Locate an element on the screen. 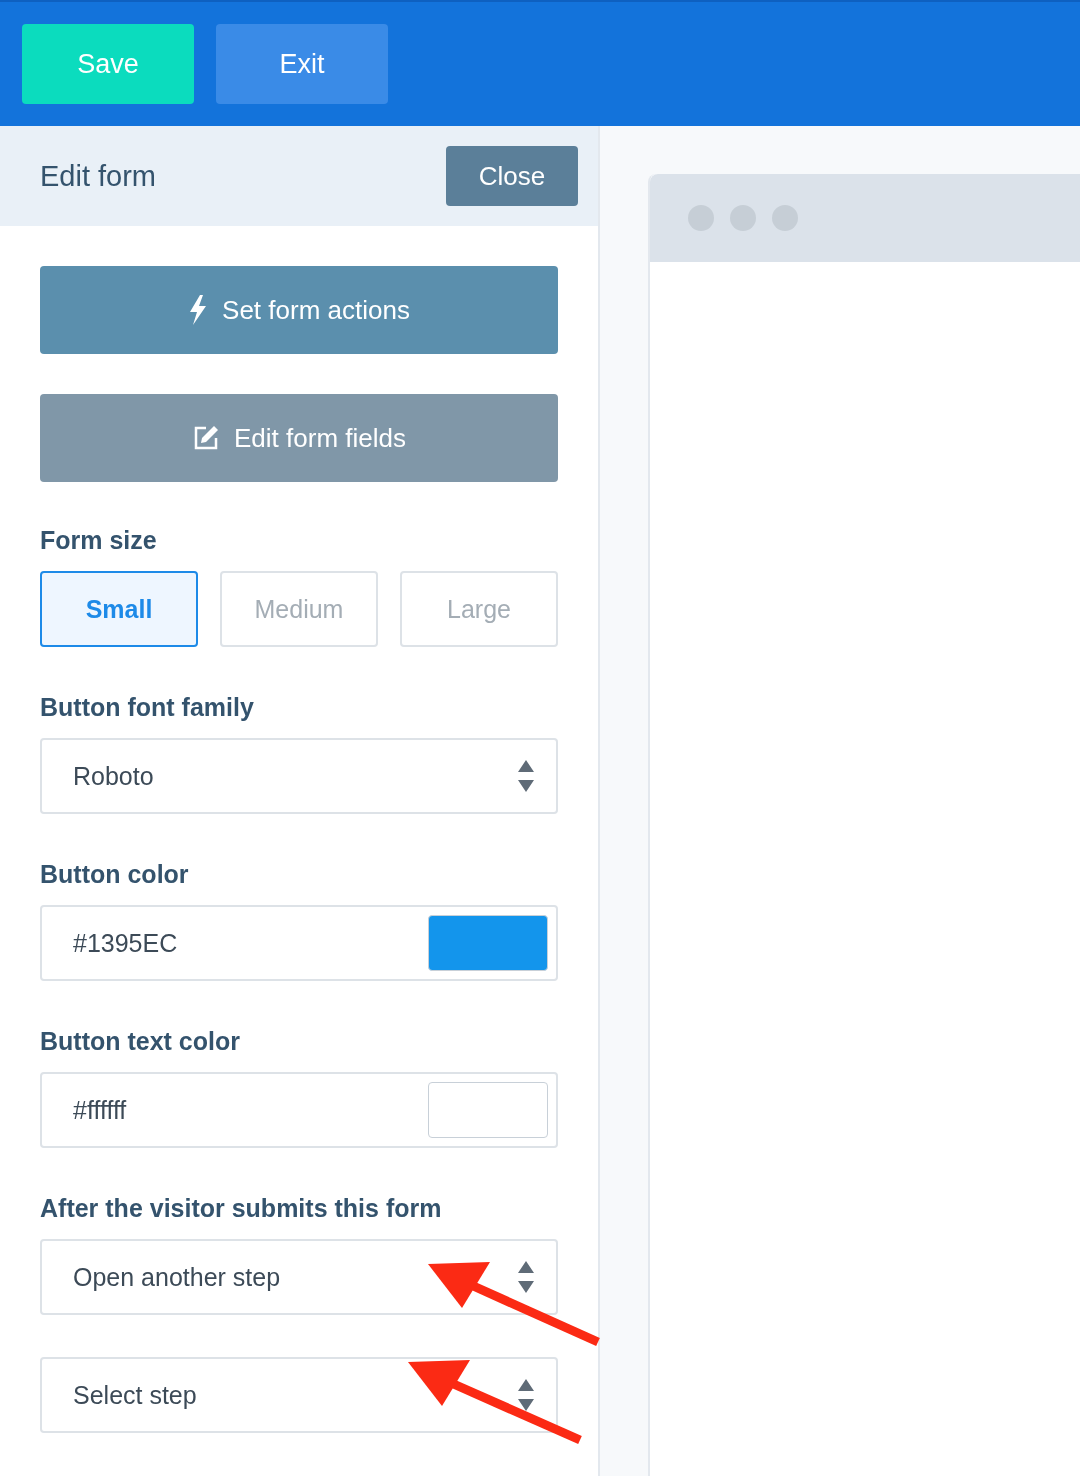 This screenshot has height=1476, width=1080. close-button: Close is located at coordinates (512, 176).